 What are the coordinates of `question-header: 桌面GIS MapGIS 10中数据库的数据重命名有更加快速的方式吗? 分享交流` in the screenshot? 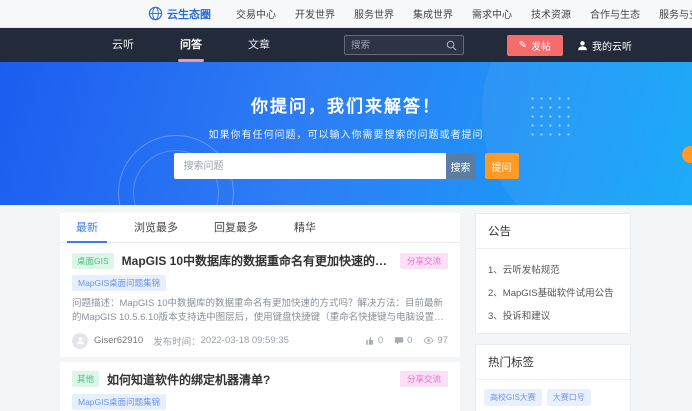 It's located at (260, 260).